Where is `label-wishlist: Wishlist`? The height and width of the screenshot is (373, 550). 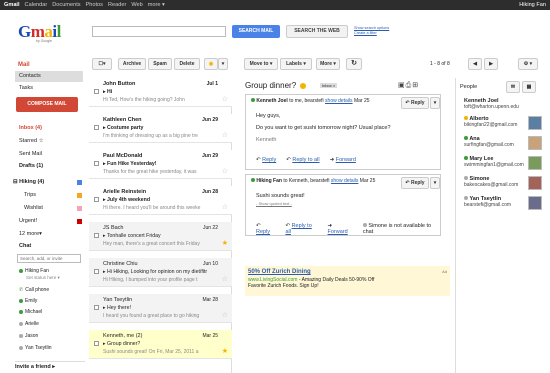 label-wishlist: Wishlist is located at coordinates (33, 208).